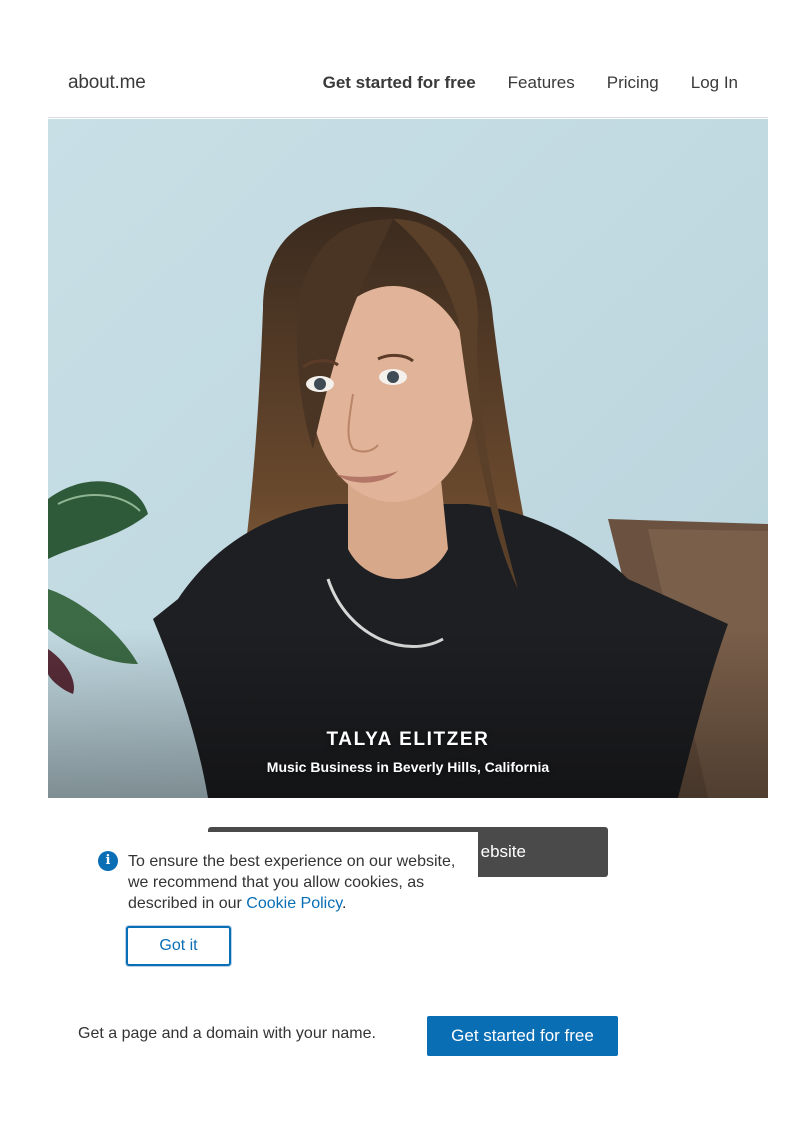 This screenshot has width=793, height=1123. Describe the element at coordinates (178, 946) in the screenshot. I see `got-it-button: Got it` at that location.